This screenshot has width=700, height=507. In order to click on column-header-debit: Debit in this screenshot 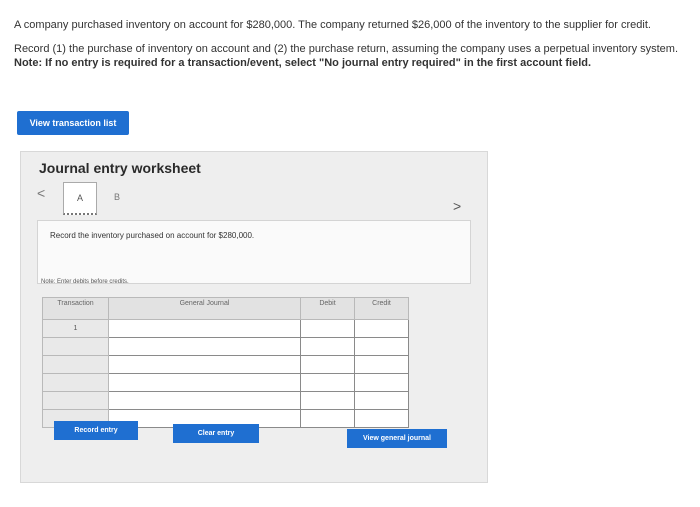, I will do `click(327, 308)`.